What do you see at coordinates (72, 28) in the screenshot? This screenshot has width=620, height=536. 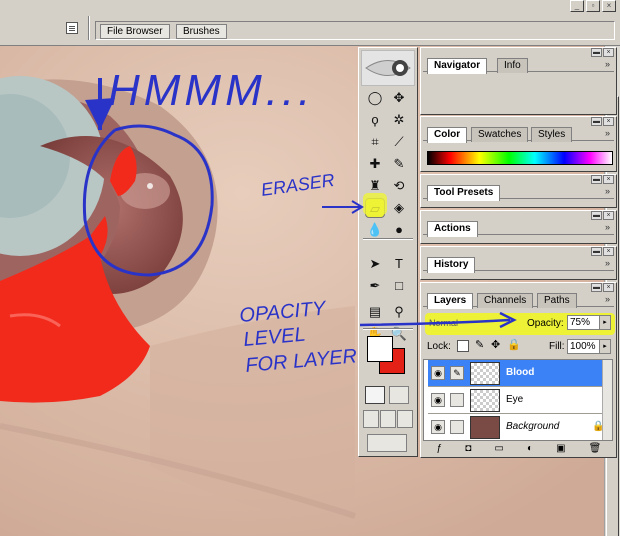 I see `document-icon` at bounding box center [72, 28].